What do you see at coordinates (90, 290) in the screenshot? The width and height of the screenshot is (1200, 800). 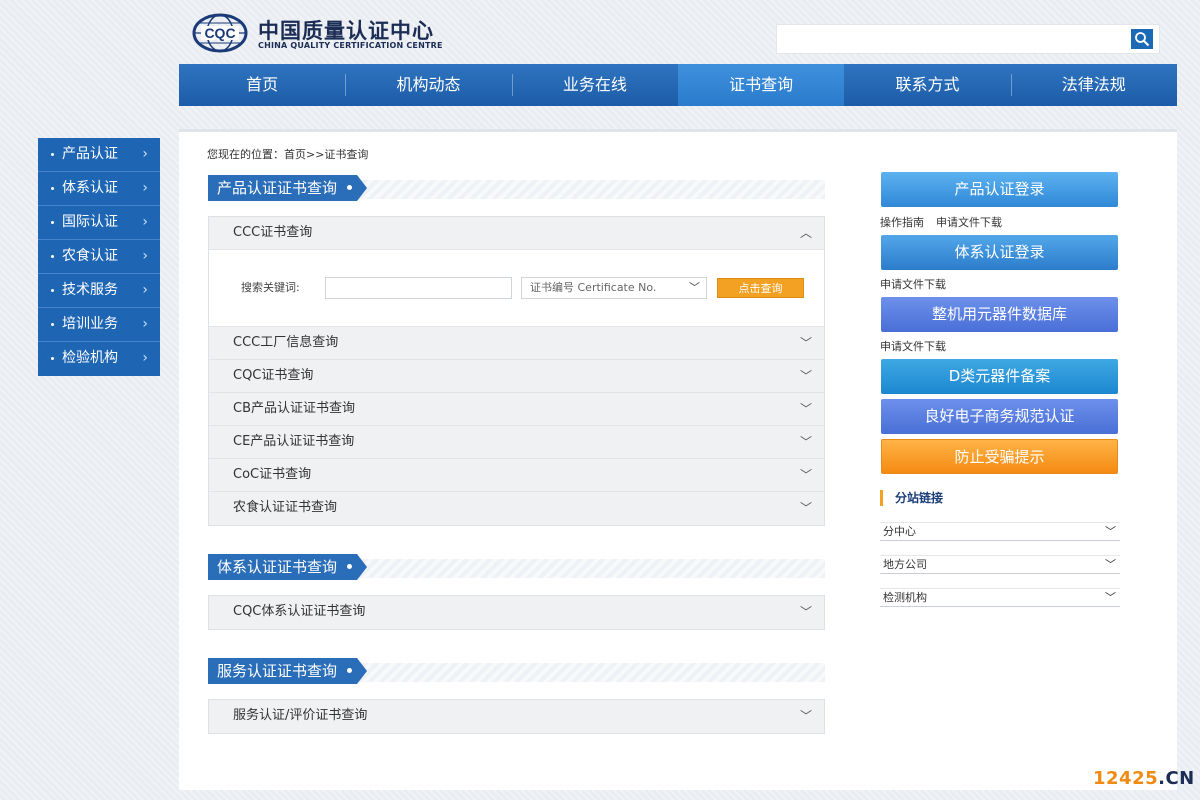 I see `sidebar-item-label: 技术服务` at bounding box center [90, 290].